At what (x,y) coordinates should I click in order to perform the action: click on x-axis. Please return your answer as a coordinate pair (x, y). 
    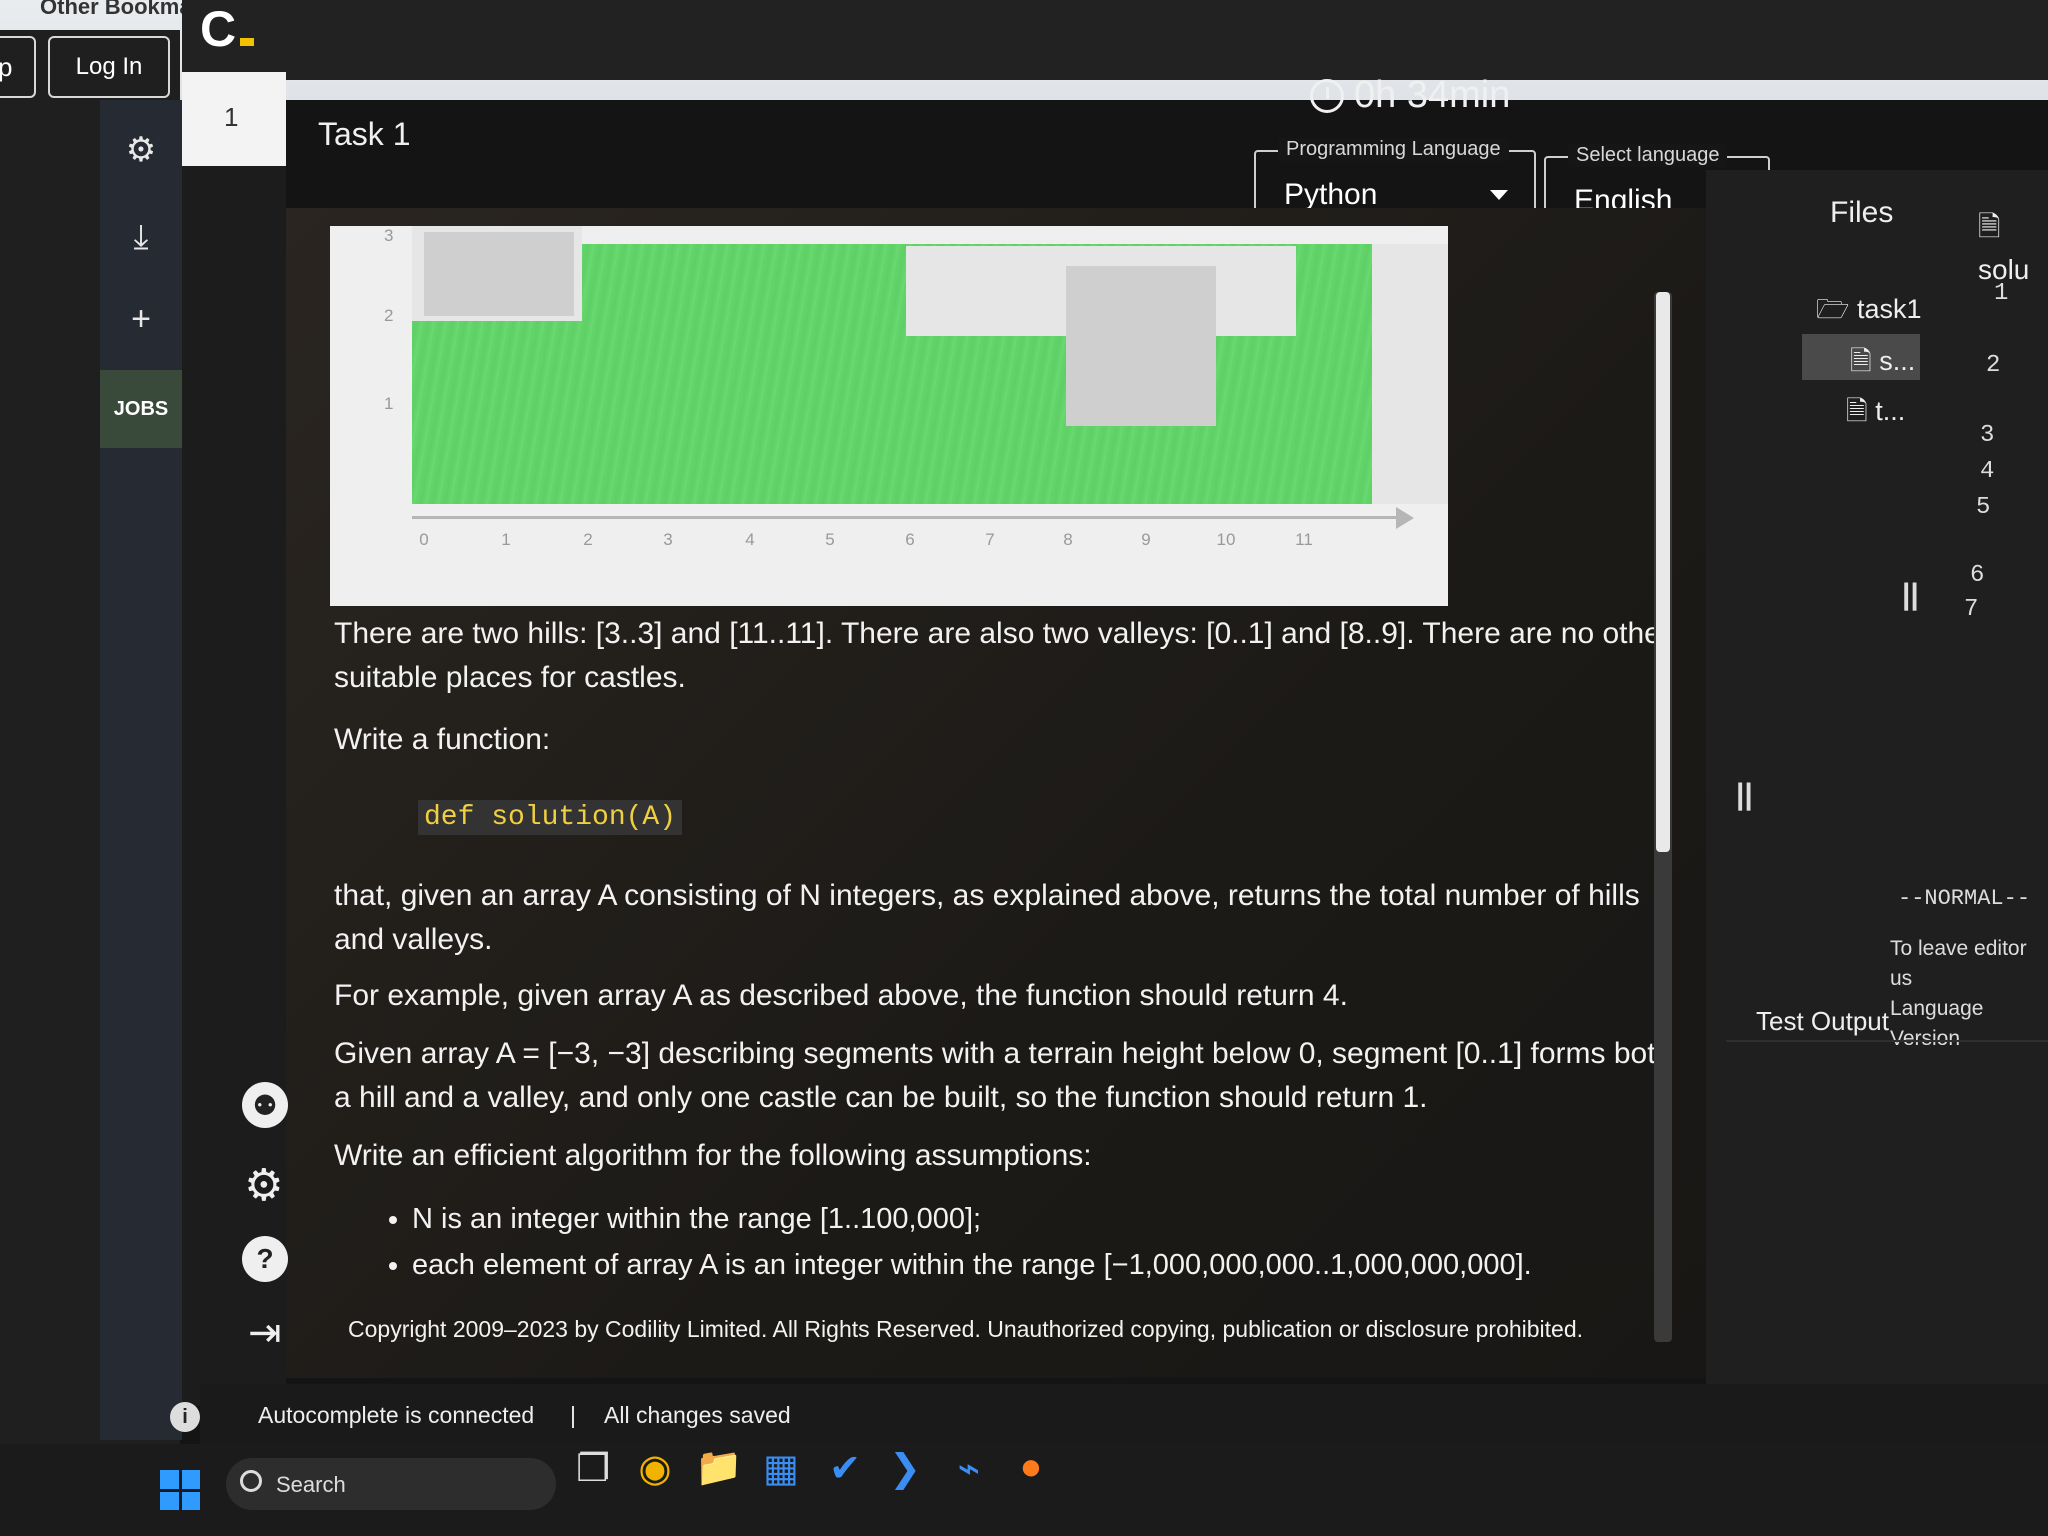
    Looking at the image, I should click on (907, 517).